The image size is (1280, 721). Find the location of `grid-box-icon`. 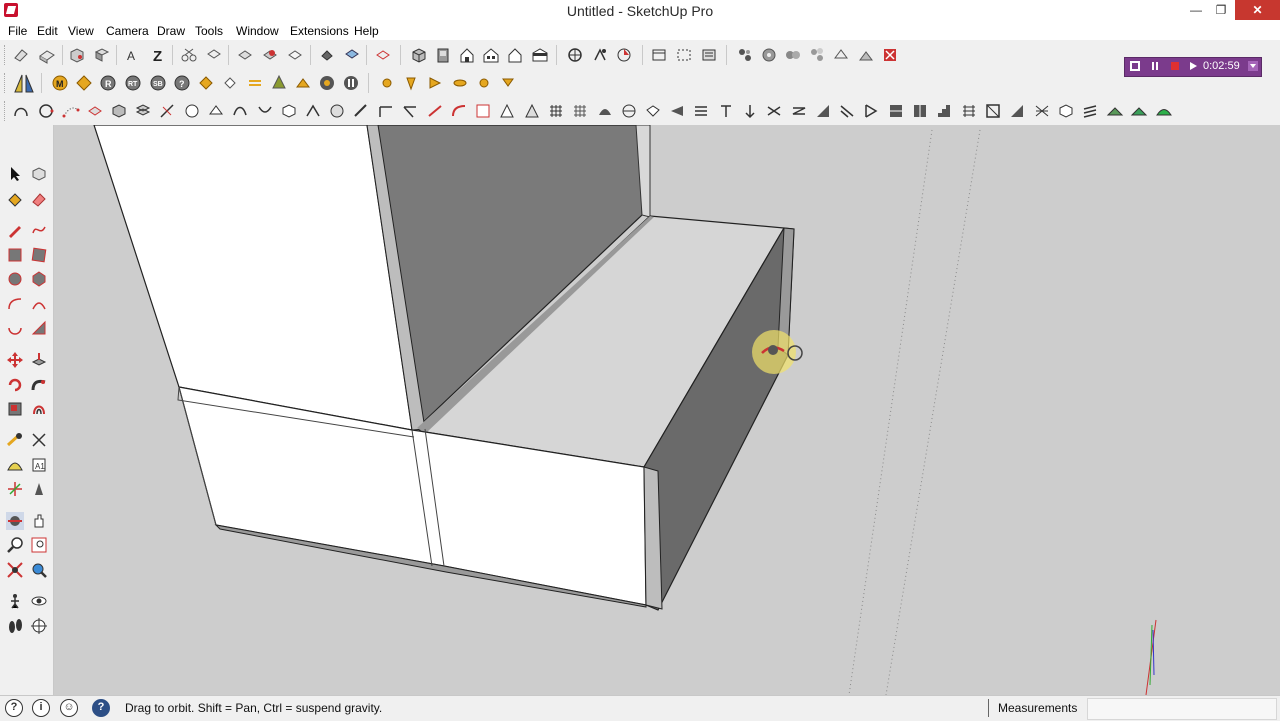

grid-box-icon is located at coordinates (483, 111).